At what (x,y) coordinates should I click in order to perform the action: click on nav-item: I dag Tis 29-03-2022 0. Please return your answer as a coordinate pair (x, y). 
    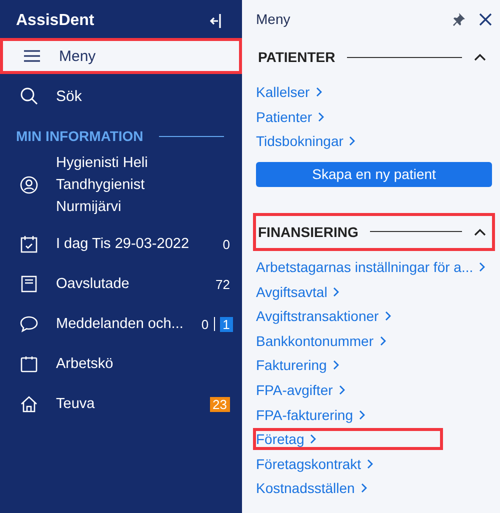
    Looking at the image, I should click on (121, 244).